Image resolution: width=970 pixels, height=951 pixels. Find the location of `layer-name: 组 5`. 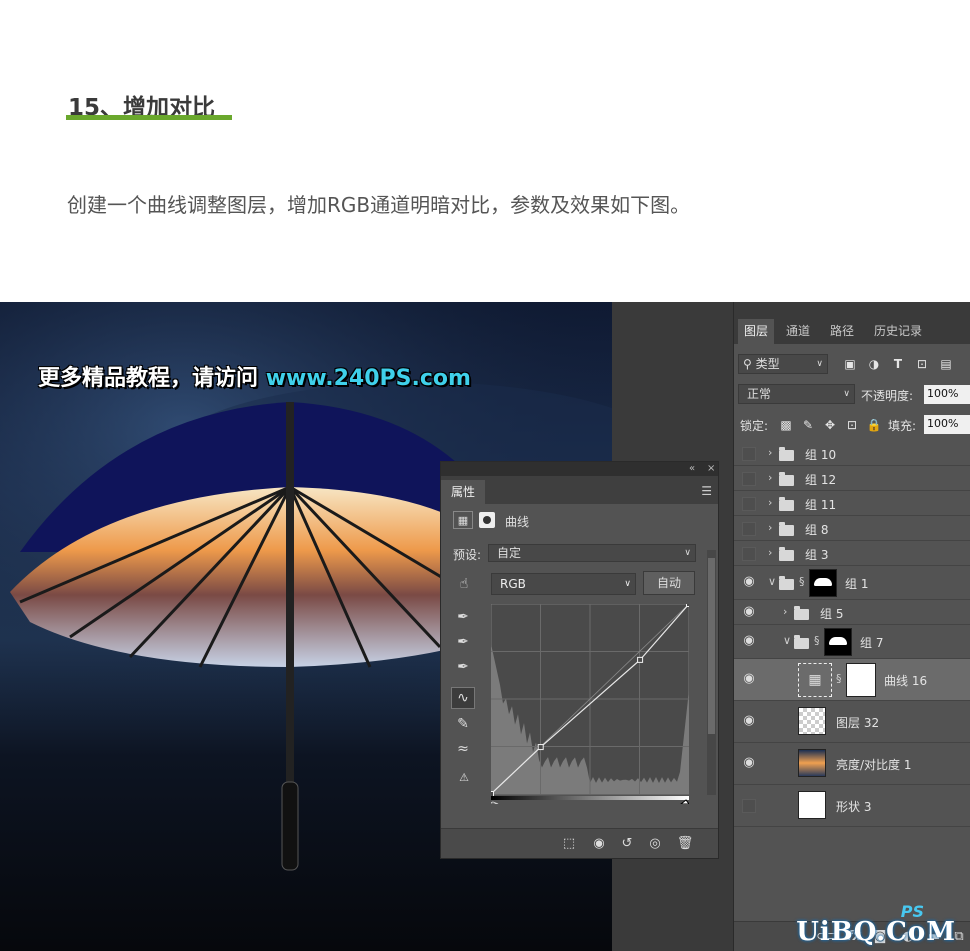

layer-name: 组 5 is located at coordinates (831, 613).